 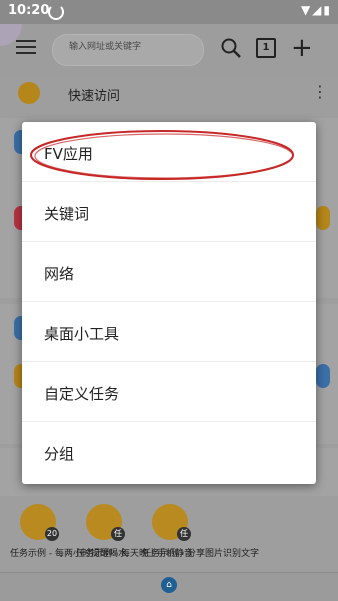 I want to click on top-app-bar: 1 +, so click(x=169, y=50).